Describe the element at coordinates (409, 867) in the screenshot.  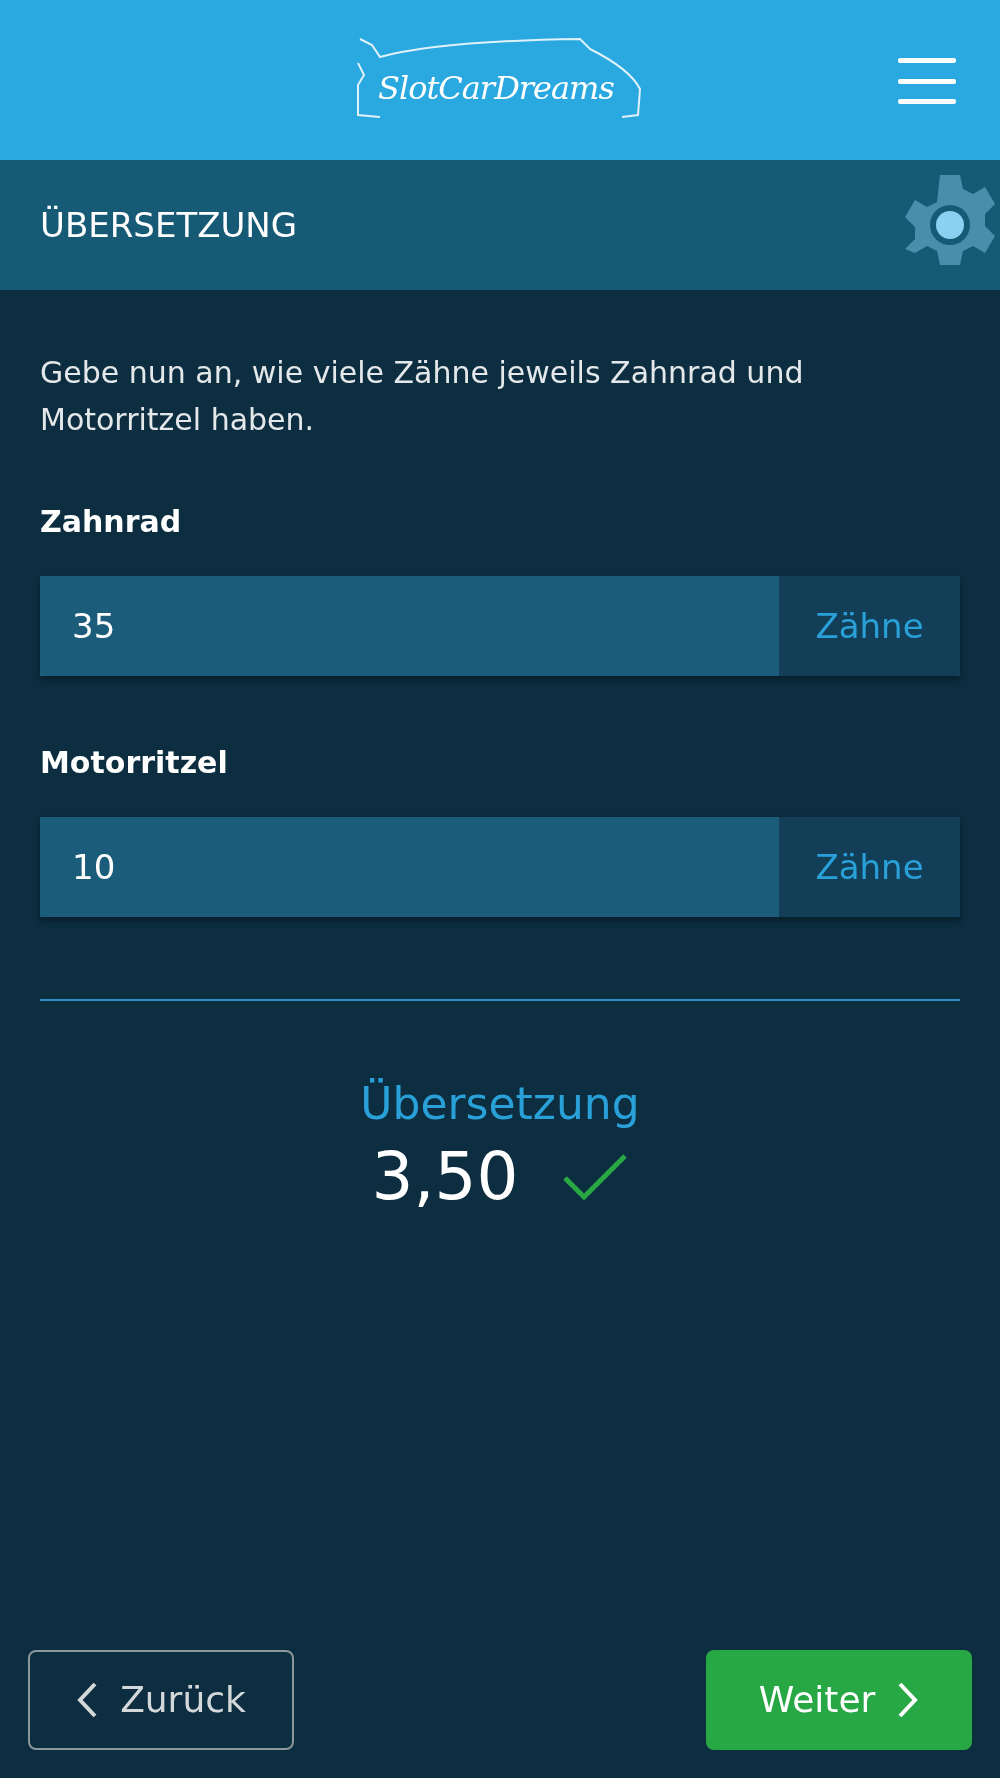
I see `input-field: 10` at that location.